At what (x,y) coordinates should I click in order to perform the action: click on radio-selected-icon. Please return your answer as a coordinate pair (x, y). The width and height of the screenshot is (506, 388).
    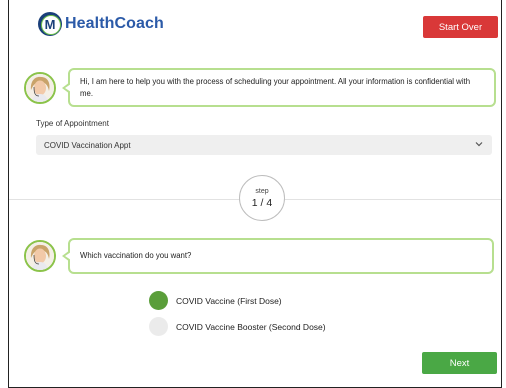
    Looking at the image, I should click on (158, 300).